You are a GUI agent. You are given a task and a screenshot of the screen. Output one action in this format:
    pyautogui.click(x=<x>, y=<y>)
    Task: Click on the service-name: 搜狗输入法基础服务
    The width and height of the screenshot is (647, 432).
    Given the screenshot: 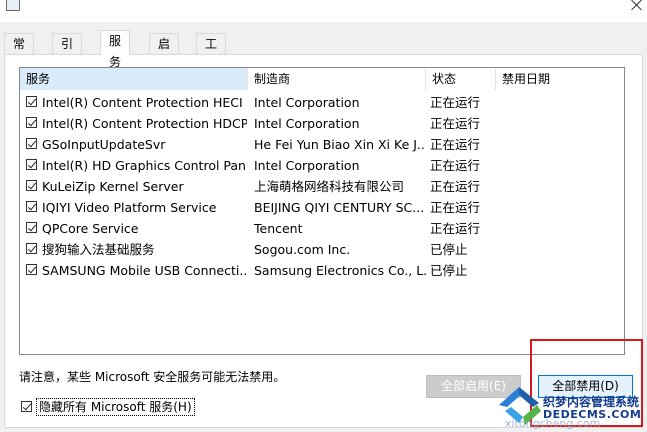 What is the action you would take?
    pyautogui.click(x=98, y=249)
    